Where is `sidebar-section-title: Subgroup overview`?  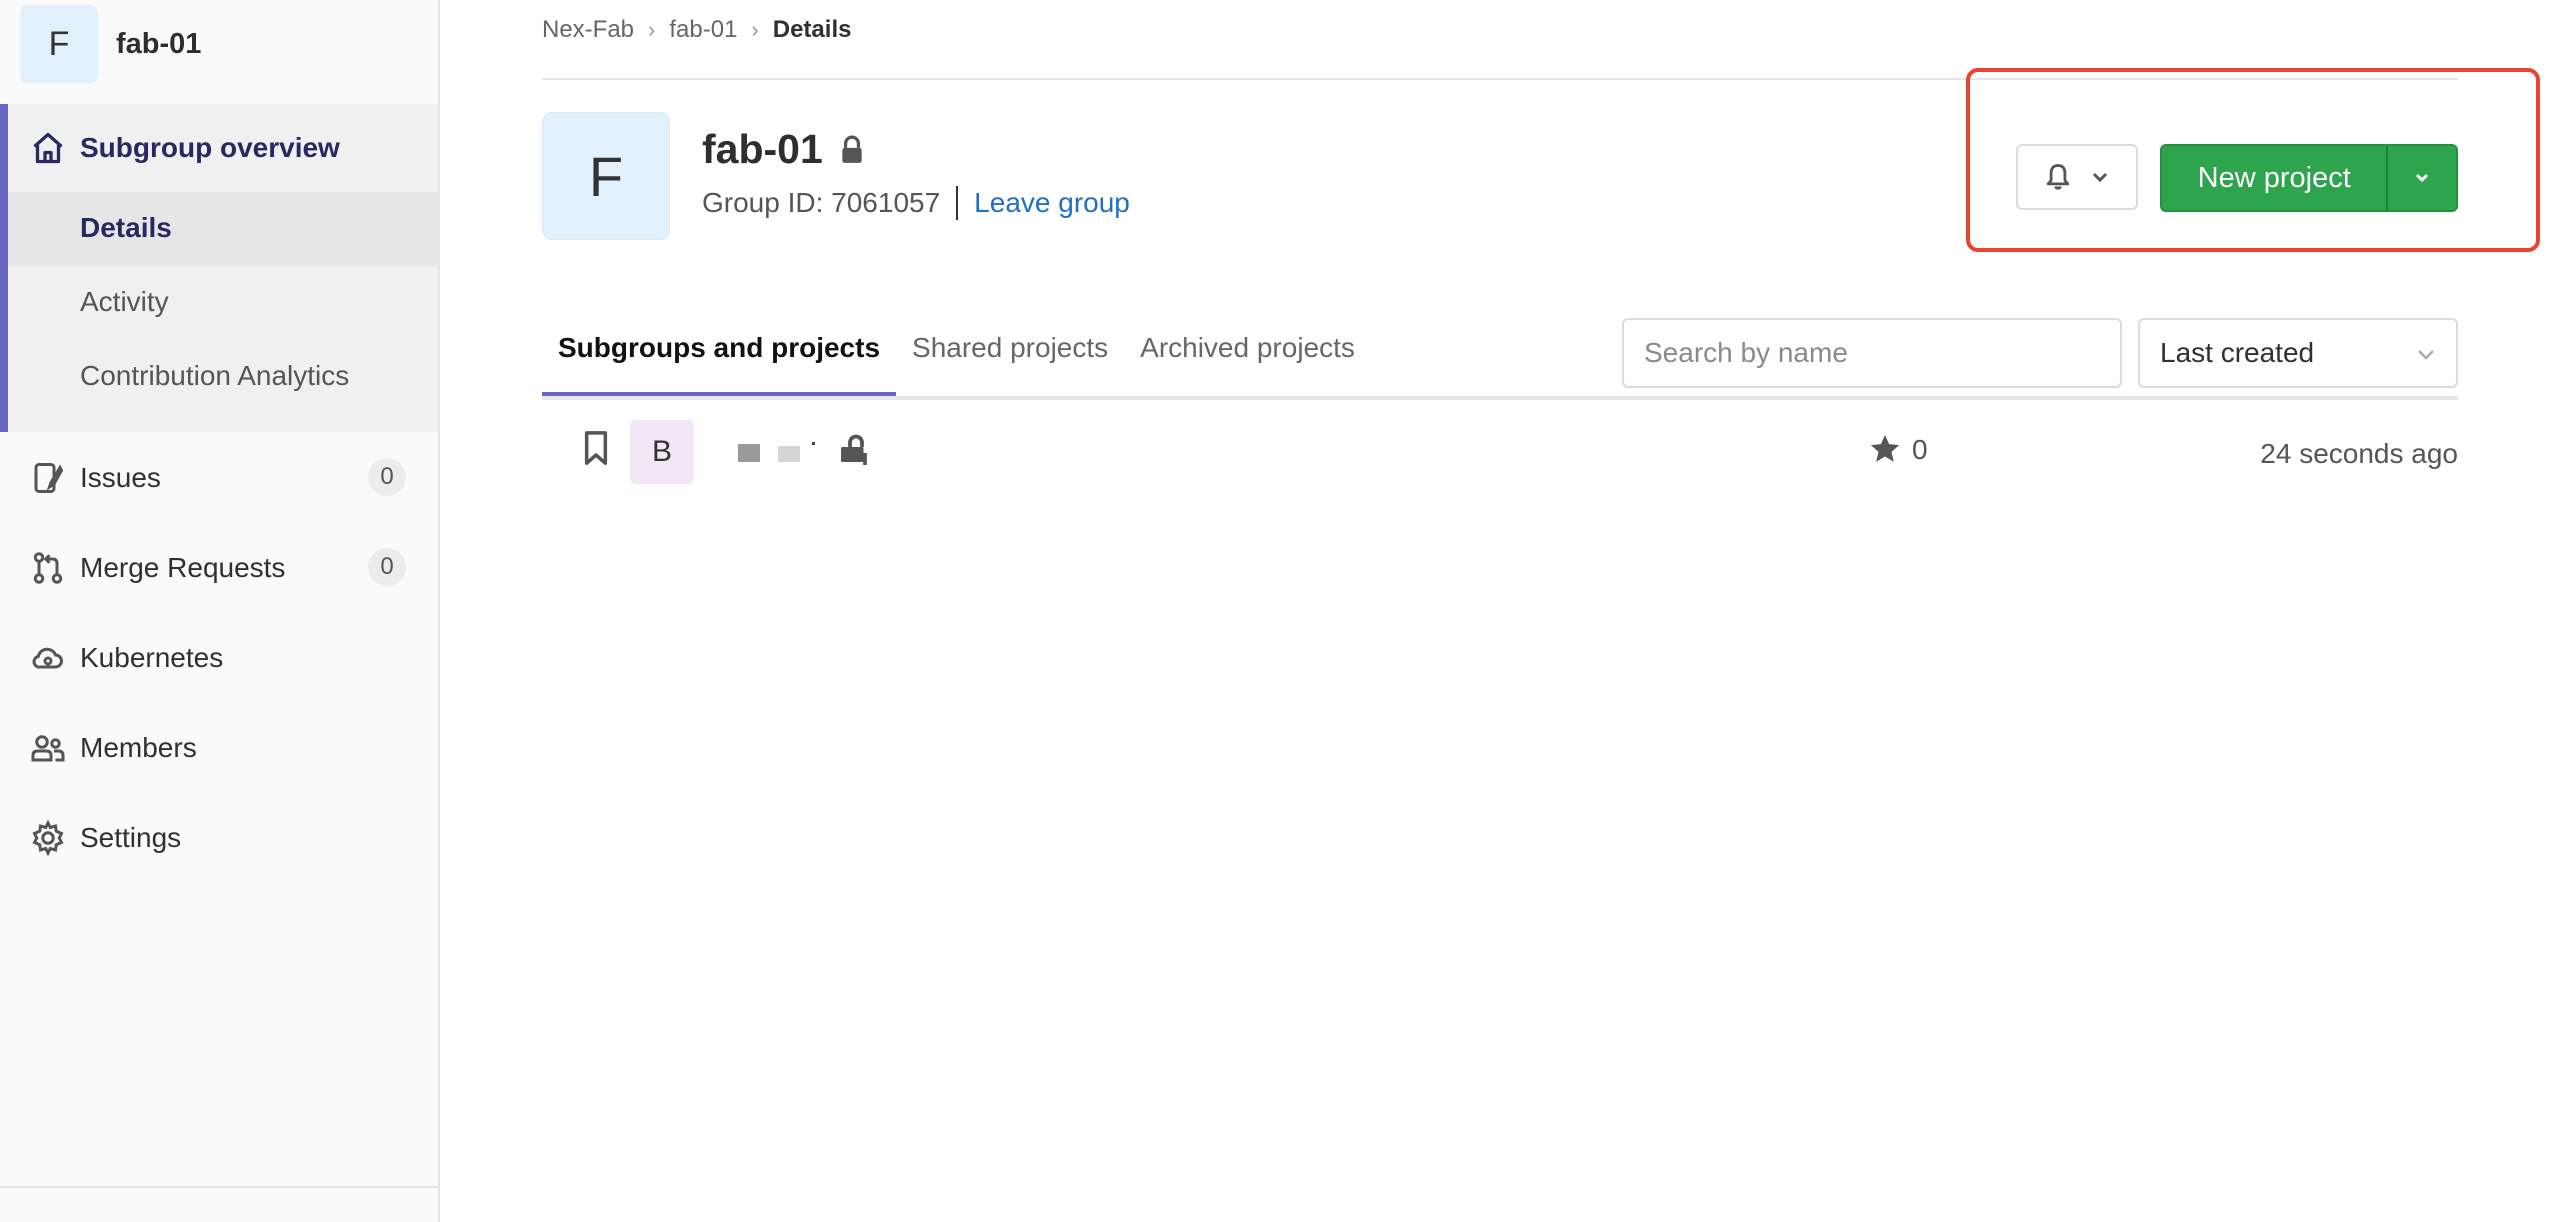
sidebar-section-title: Subgroup overview is located at coordinates (210, 147).